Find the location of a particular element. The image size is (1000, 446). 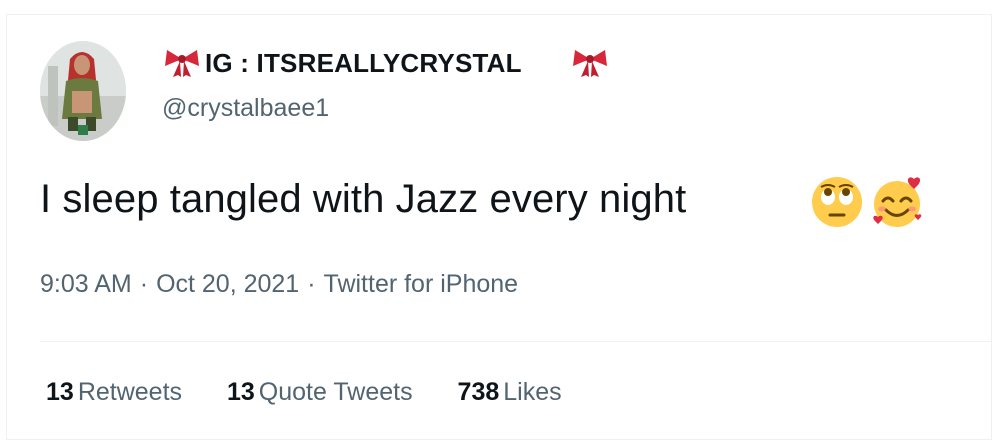

retweets-stat: 13 Retweets is located at coordinates (114, 392).